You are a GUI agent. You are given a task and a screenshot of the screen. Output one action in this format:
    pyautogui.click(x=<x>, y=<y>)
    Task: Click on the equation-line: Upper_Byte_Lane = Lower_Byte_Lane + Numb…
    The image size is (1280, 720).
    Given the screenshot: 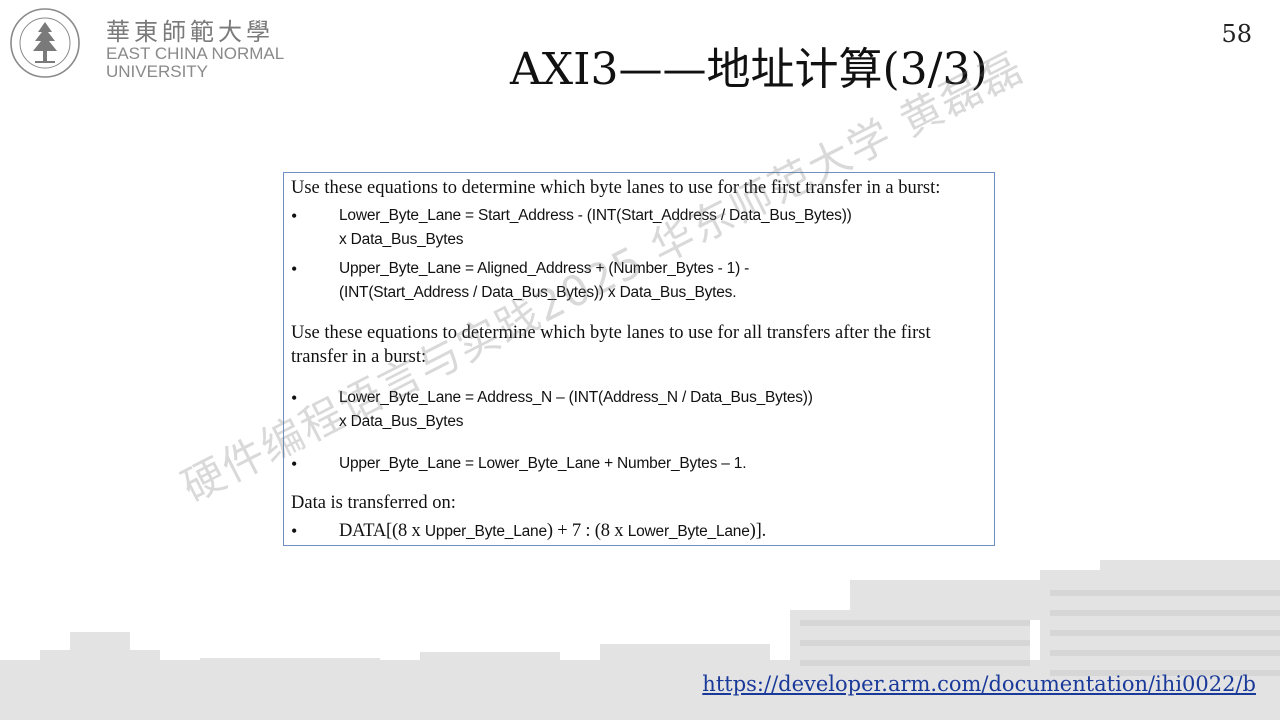 What is the action you would take?
    pyautogui.click(x=543, y=463)
    